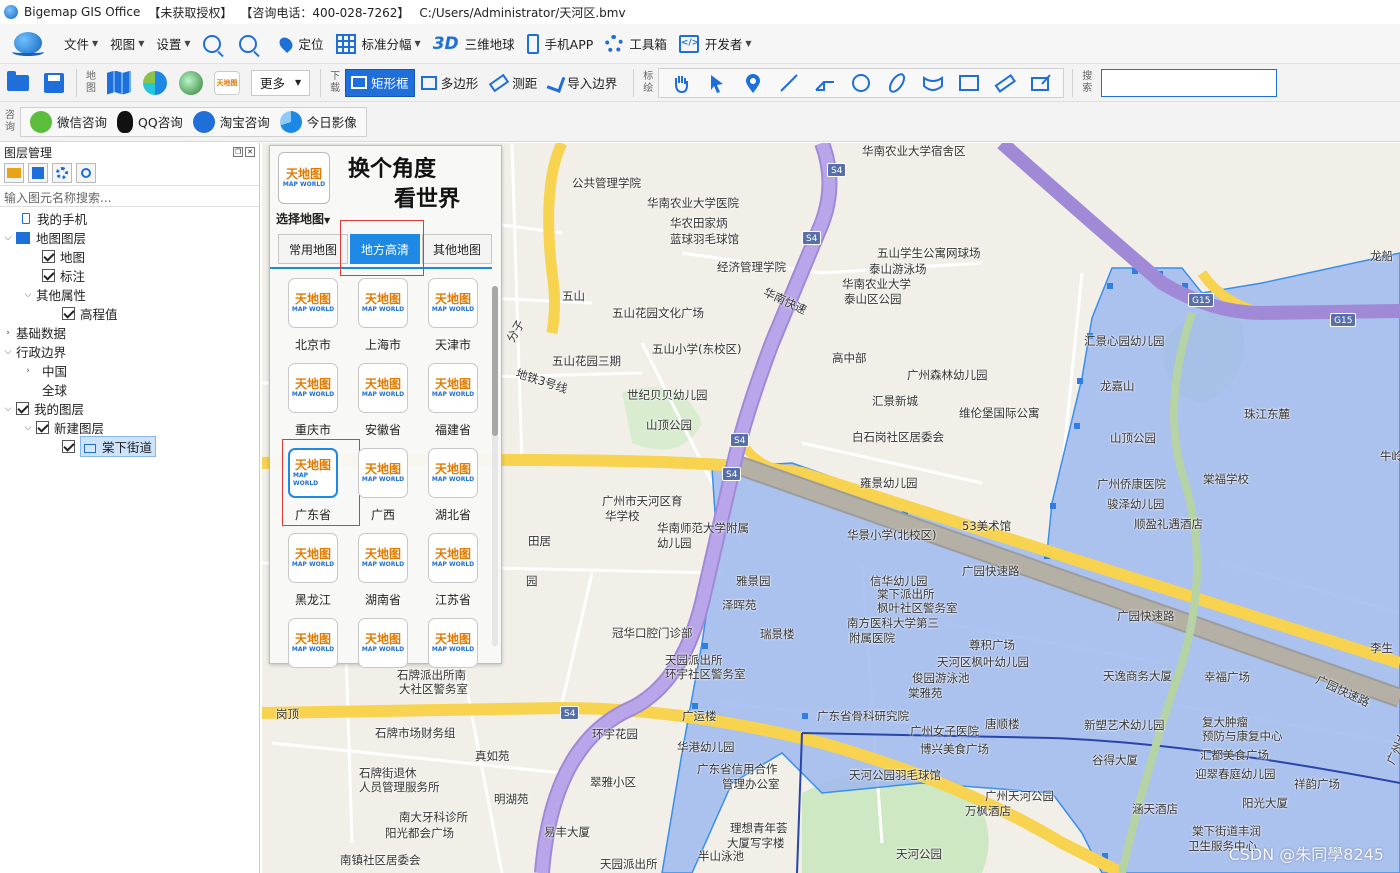 The image size is (1400, 873). Describe the element at coordinates (1019, 796) in the screenshot. I see `map-poi-label: 广州天河公园` at that location.